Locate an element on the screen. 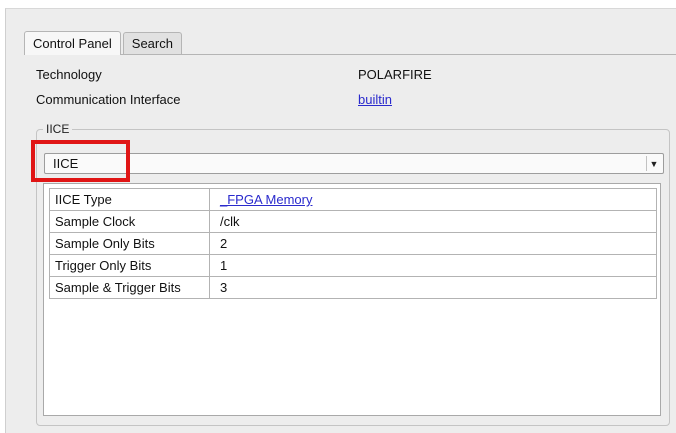  tab-search: Search is located at coordinates (152, 43).